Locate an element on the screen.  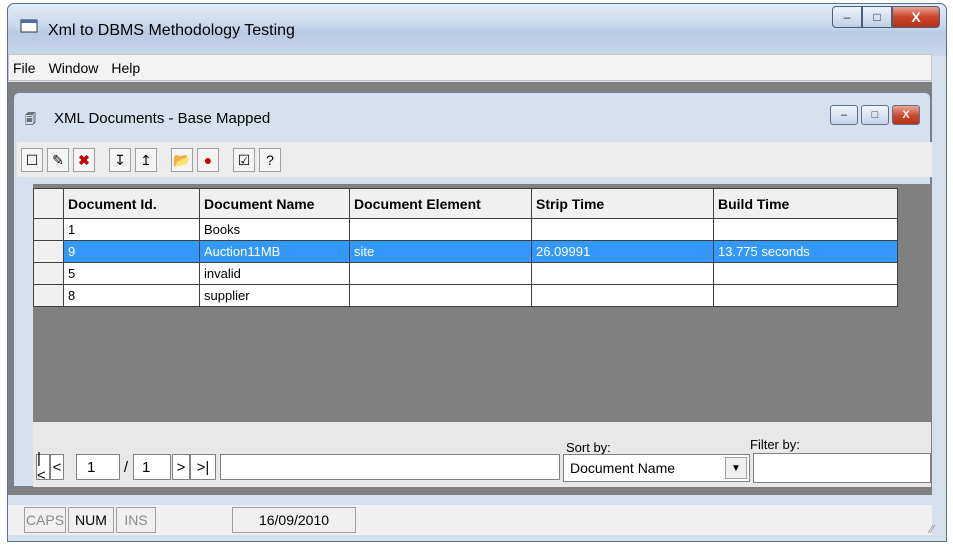
close-button: X is located at coordinates (916, 17).